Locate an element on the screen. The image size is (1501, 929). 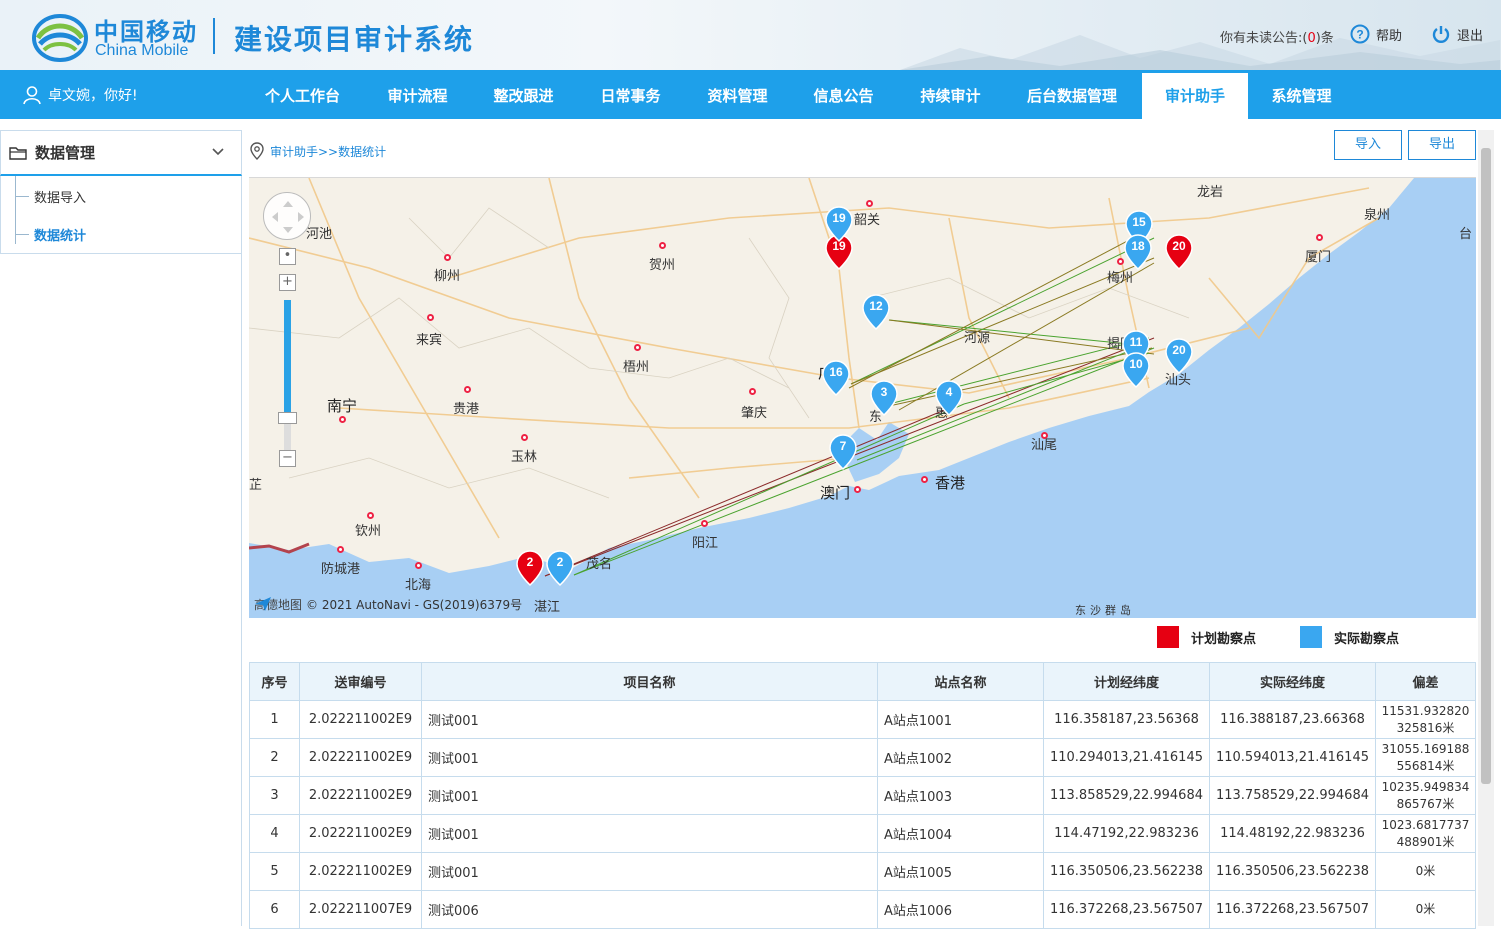
nav-item-workbench: 个人工作台 is located at coordinates (302, 94).